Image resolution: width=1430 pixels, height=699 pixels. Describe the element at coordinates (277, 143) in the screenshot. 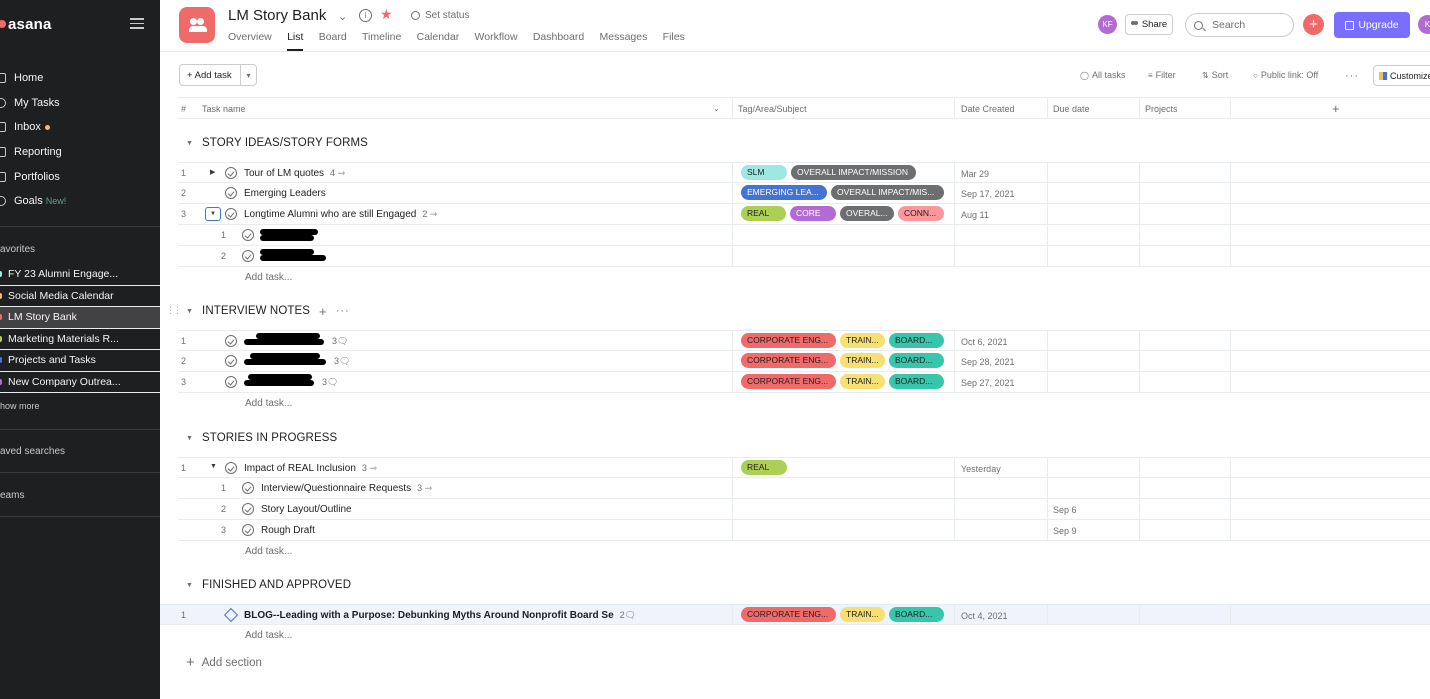

I see `section-title: ▼ STORY IDEAS/STORY FORMS` at that location.